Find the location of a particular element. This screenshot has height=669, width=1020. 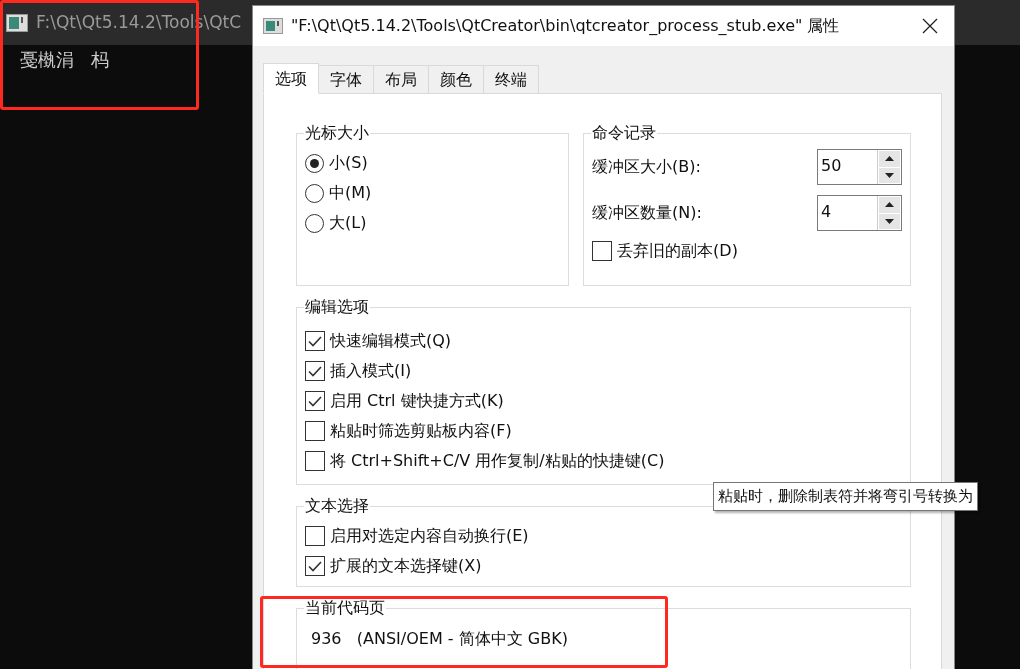

radio-label: 大(L) is located at coordinates (348, 223).